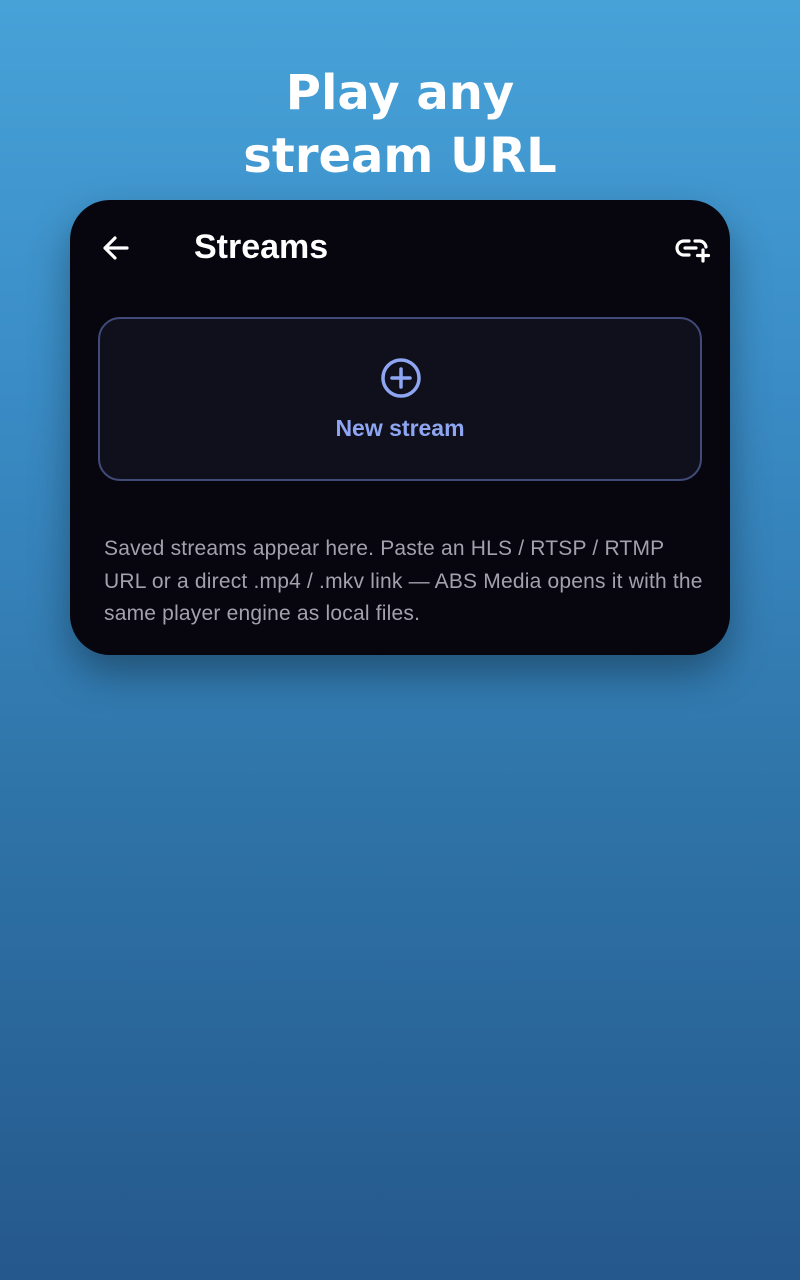 Image resolution: width=800 pixels, height=1280 pixels. Describe the element at coordinates (400, 247) in the screenshot. I see `app-bar: Streams` at that location.